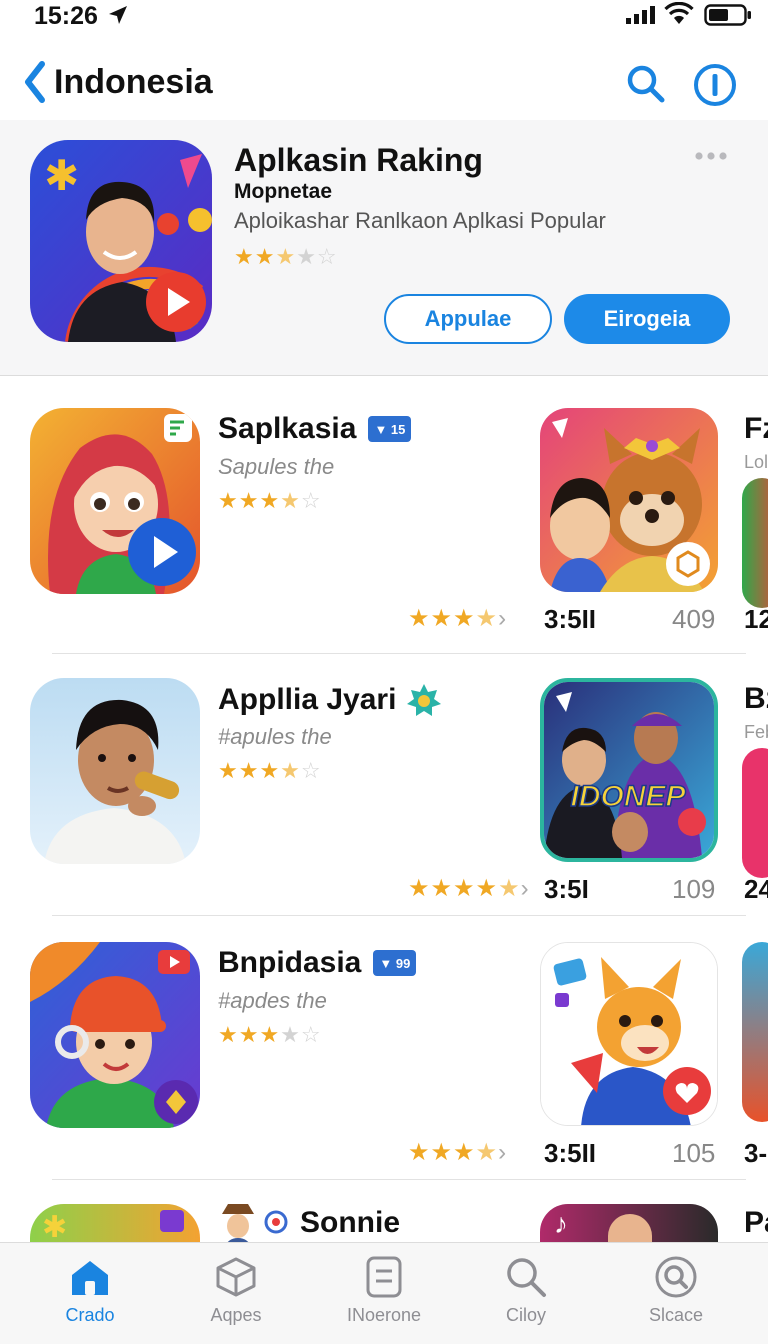 Image resolution: width=768 pixels, height=1344 pixels. What do you see at coordinates (676, 1277) in the screenshot?
I see `search-circle-icon` at bounding box center [676, 1277].